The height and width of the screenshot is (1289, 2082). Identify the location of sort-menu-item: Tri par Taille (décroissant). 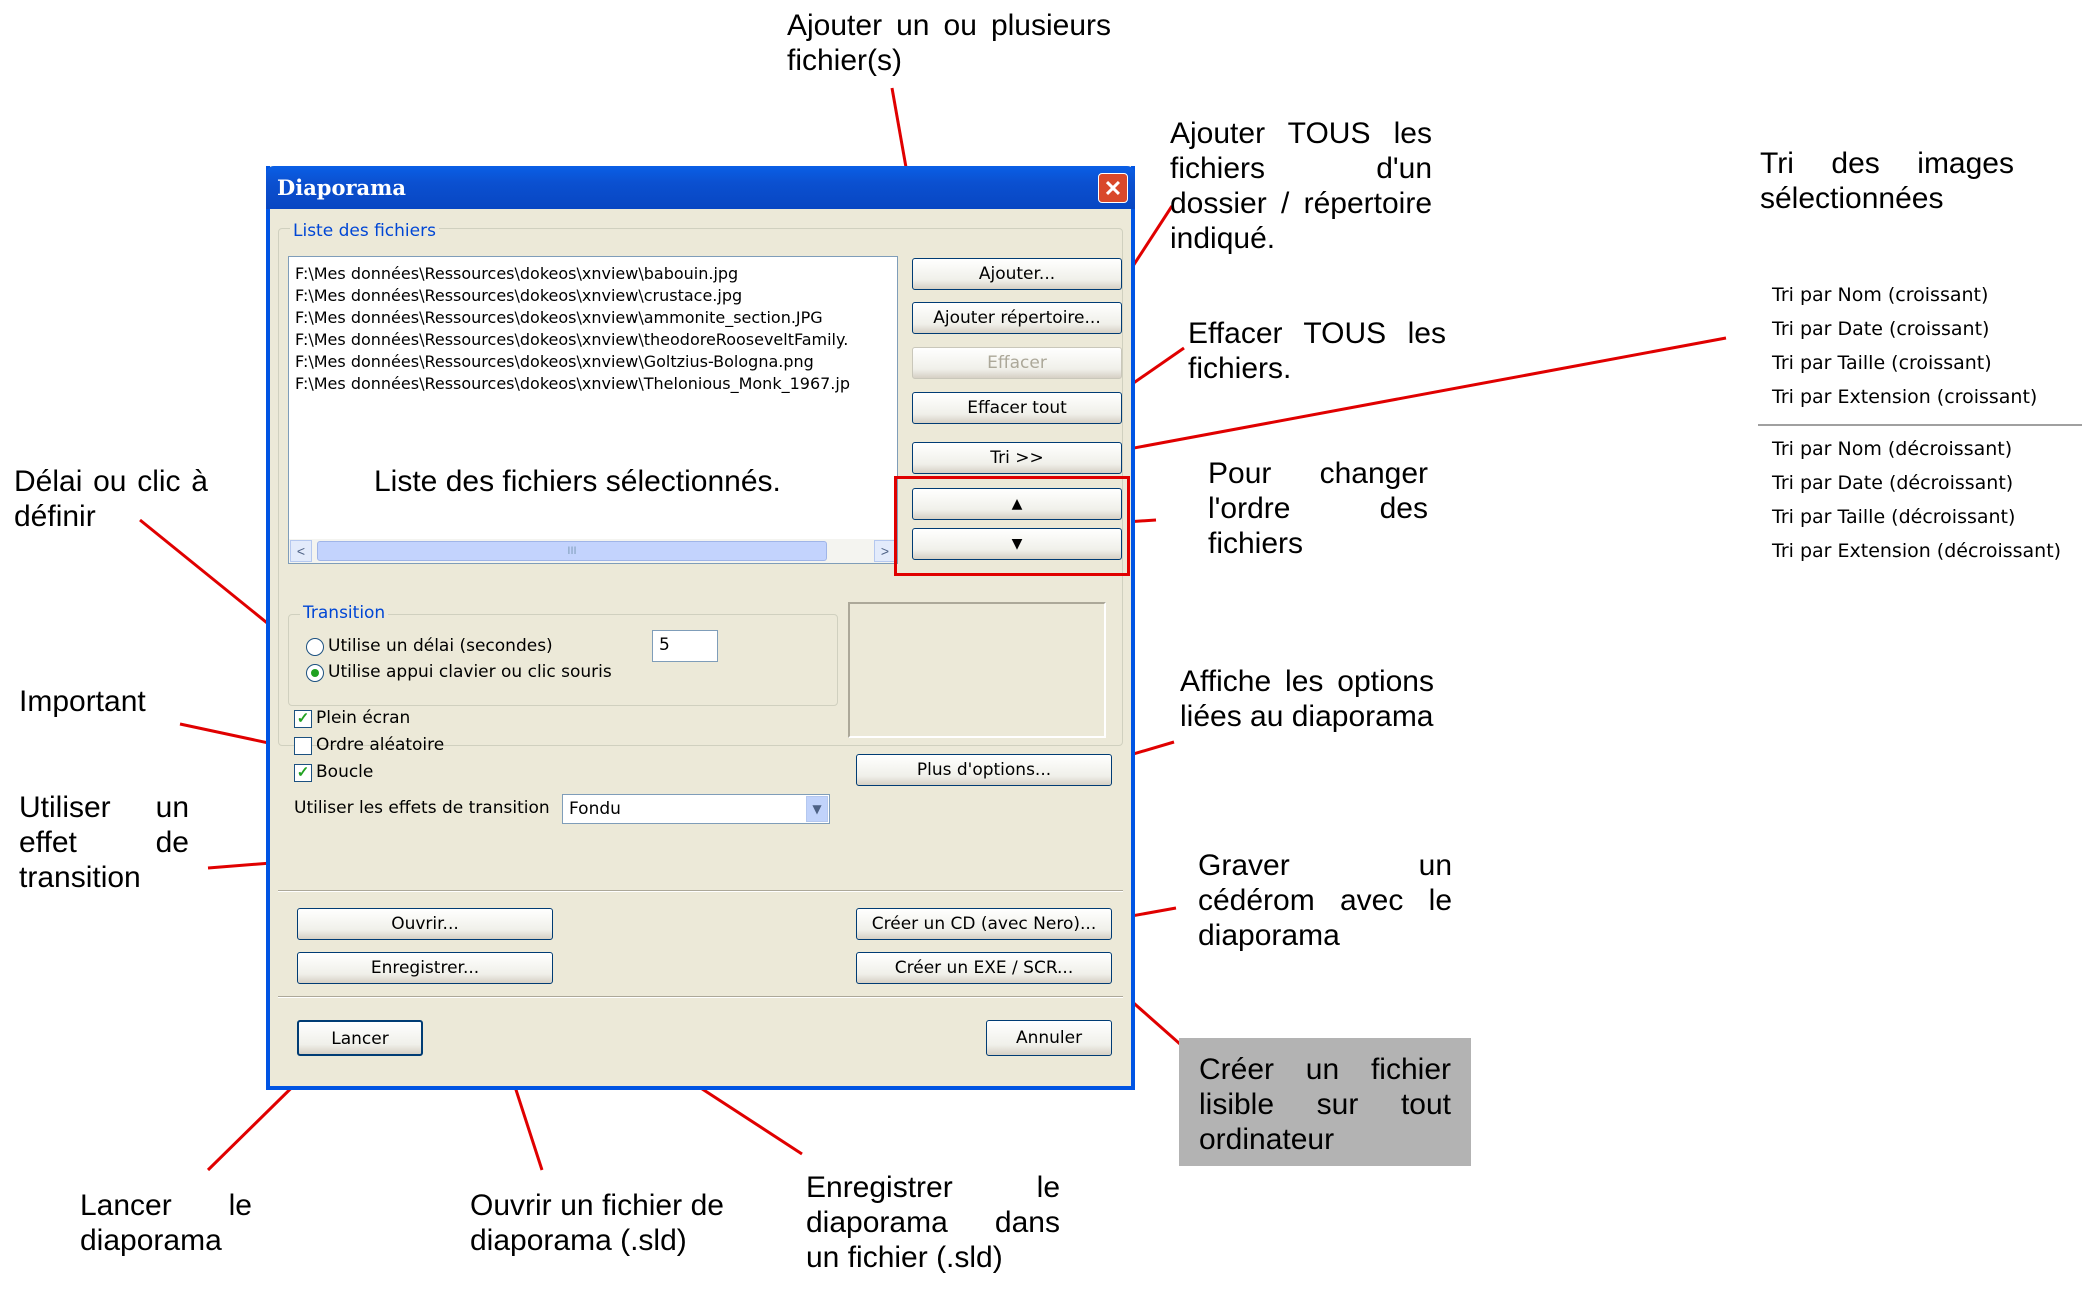
(1893, 517).